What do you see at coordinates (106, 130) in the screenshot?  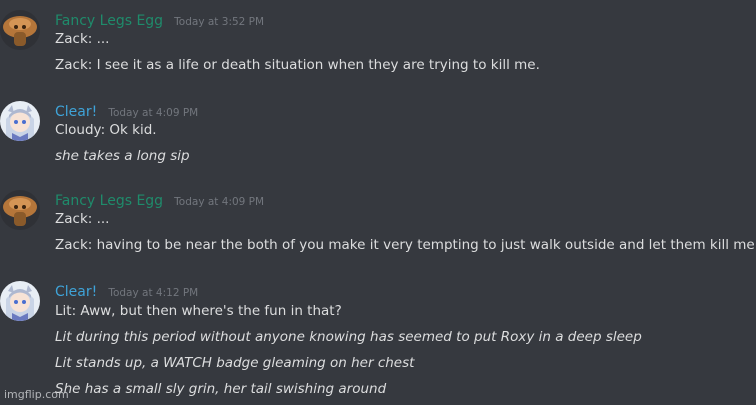 I see `message-line: Cloudy: Ok kid.` at bounding box center [106, 130].